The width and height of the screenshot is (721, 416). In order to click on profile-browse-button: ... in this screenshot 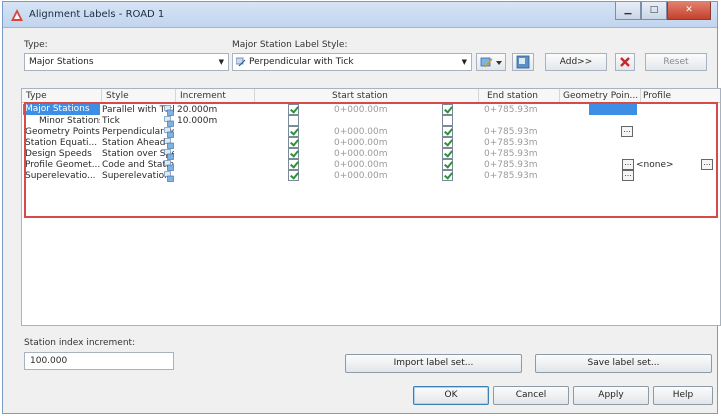, I will do `click(707, 164)`.